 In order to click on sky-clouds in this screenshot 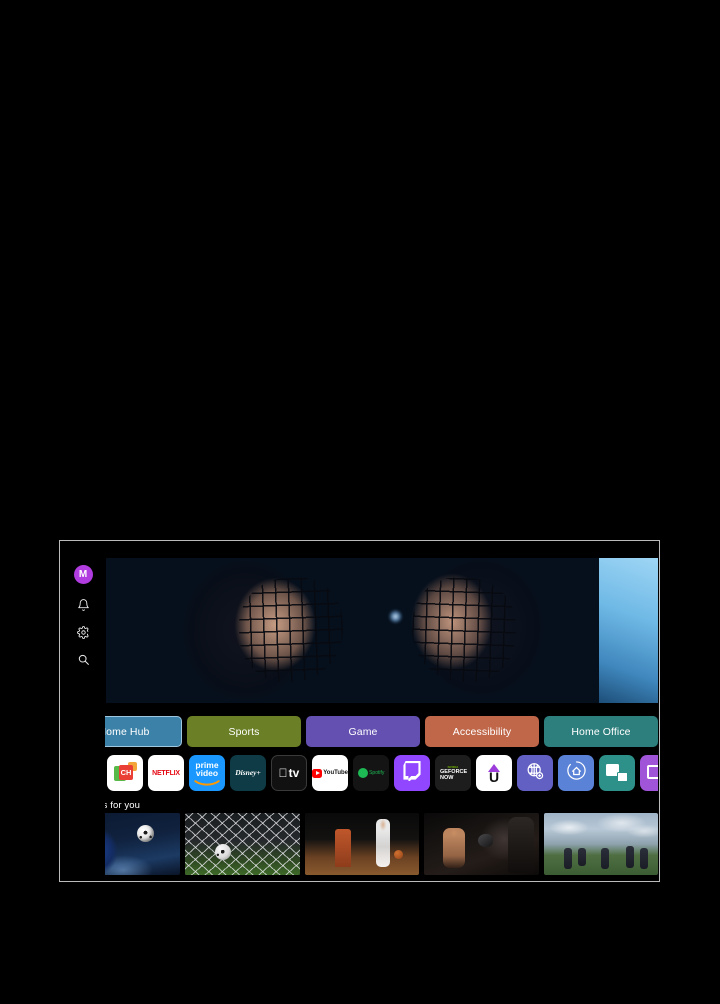, I will do `click(600, 832)`.